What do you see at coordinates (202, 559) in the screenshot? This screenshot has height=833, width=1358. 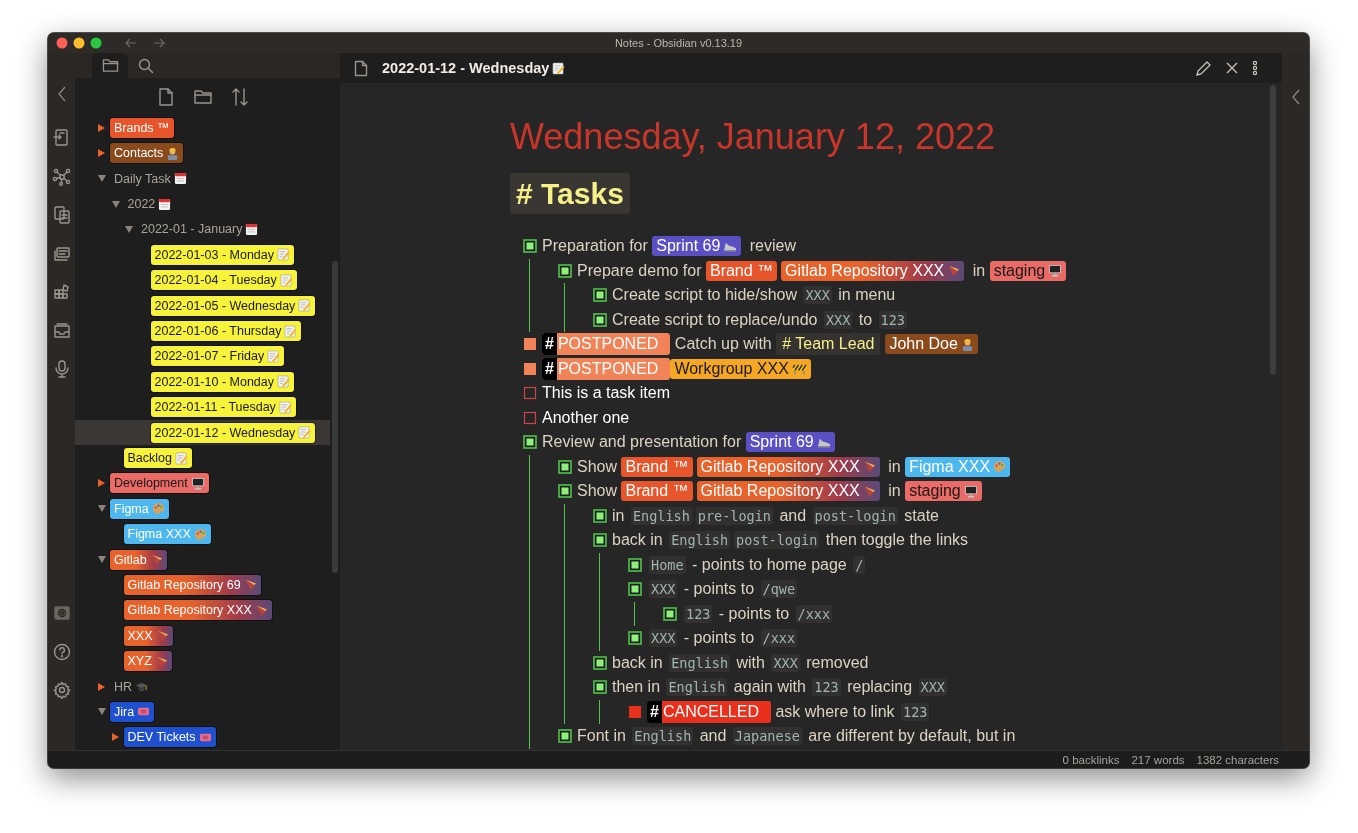 I see `tree-row: Gitlab` at bounding box center [202, 559].